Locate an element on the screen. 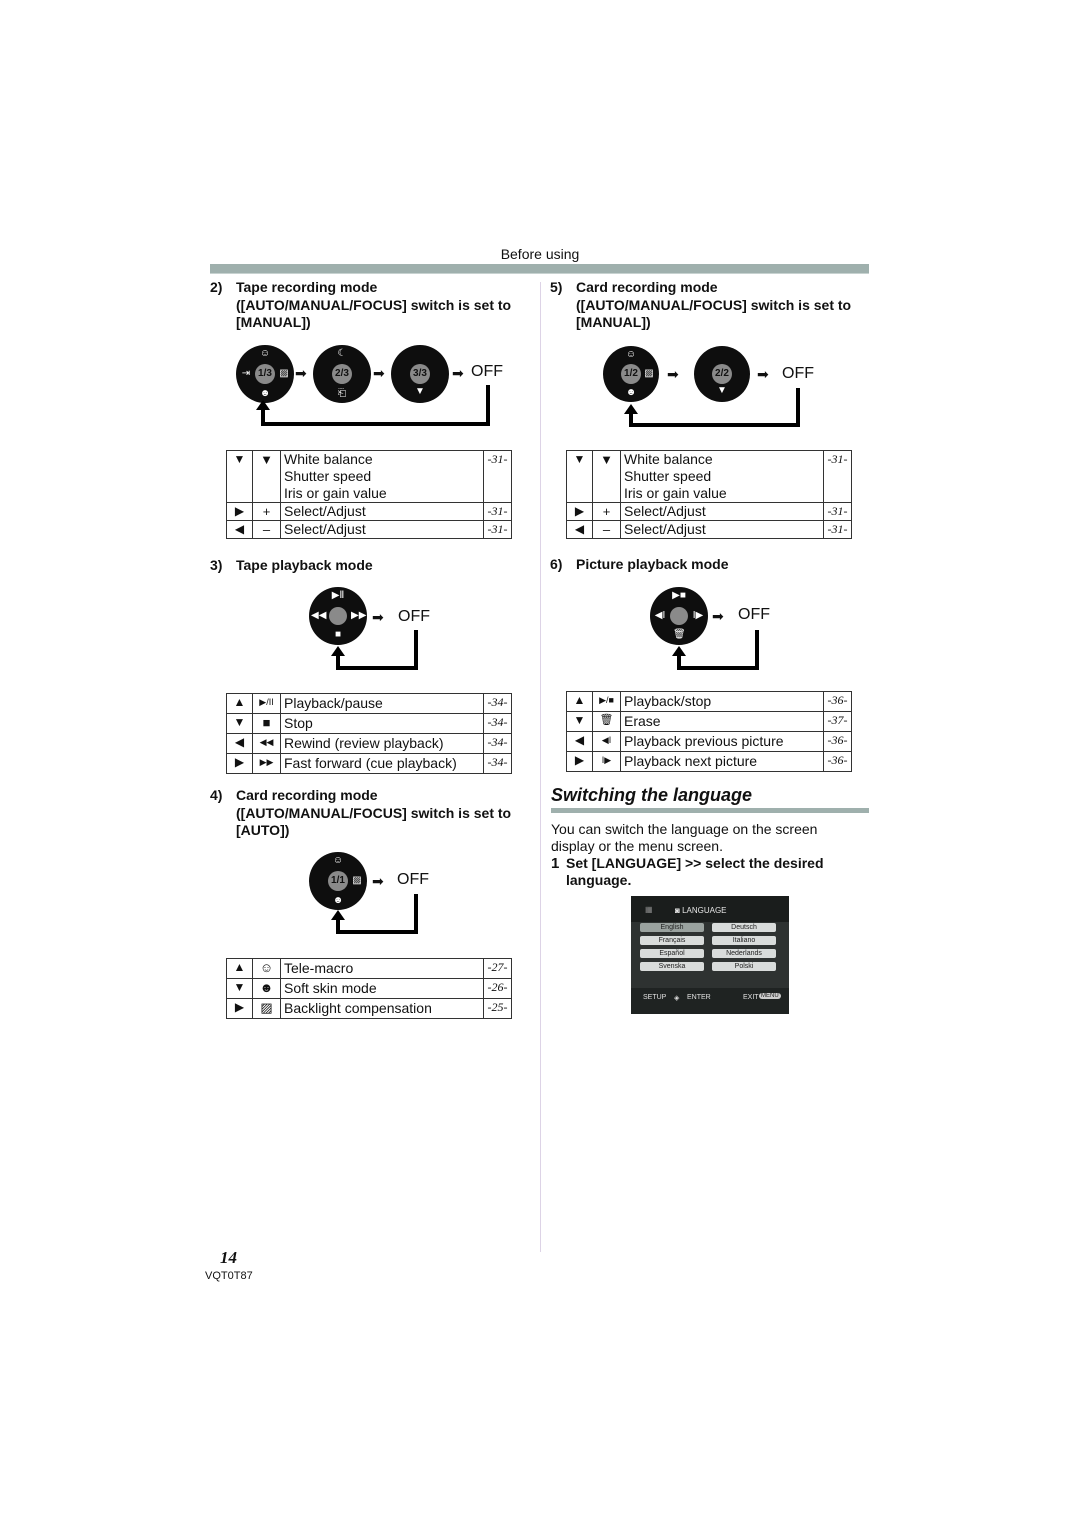  exit-label: EXIT is located at coordinates (751, 997).